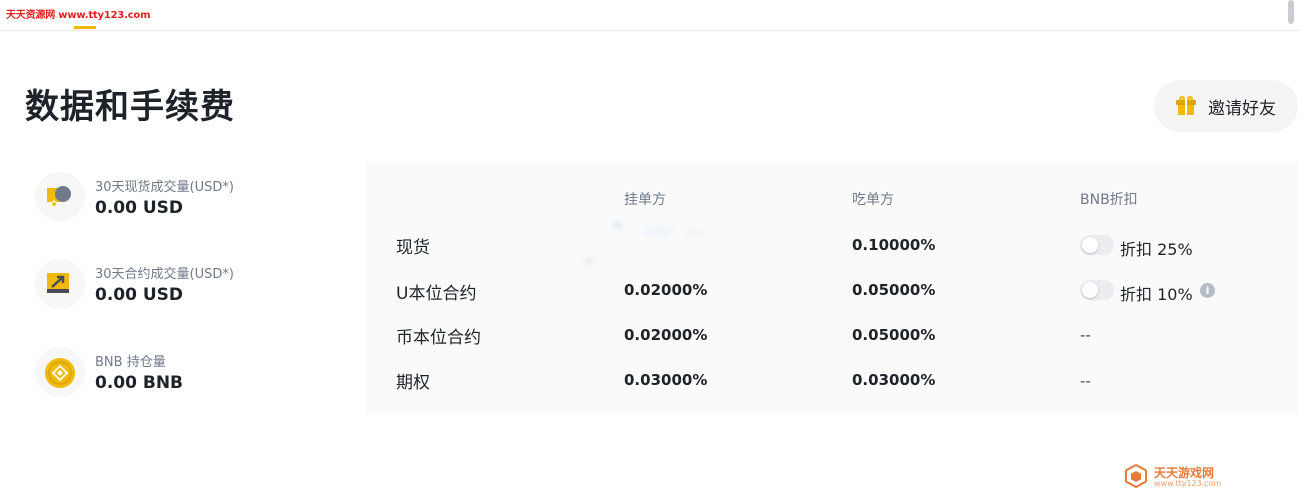 The width and height of the screenshot is (1315, 500). I want to click on bnb-discount-toggle-usdm, so click(1097, 290).